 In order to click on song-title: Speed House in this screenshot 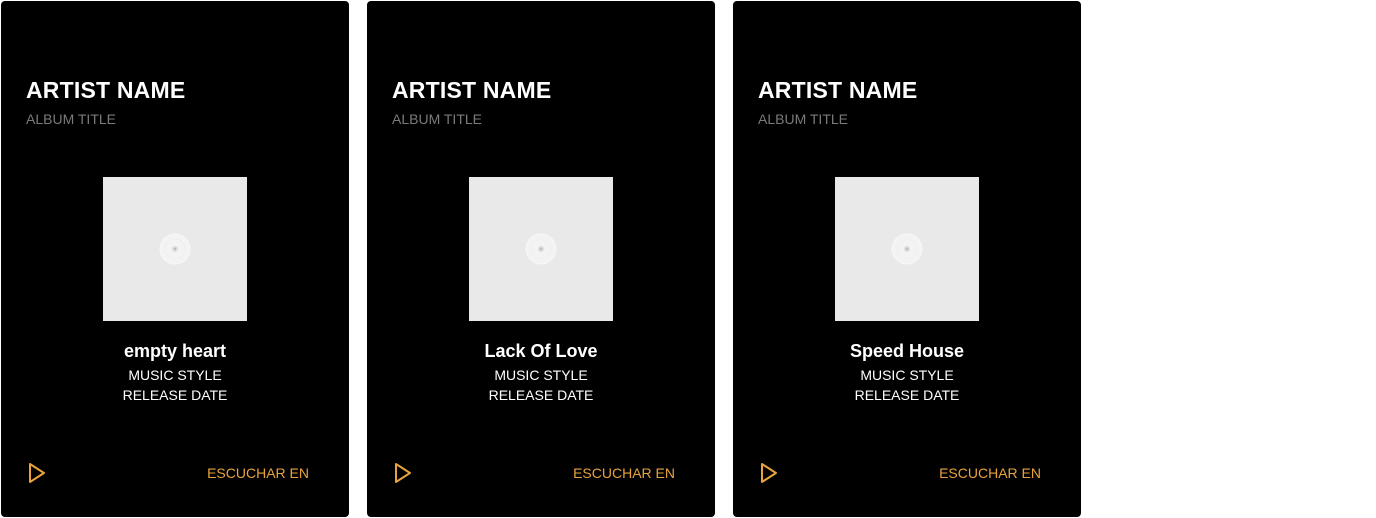, I will do `click(907, 351)`.